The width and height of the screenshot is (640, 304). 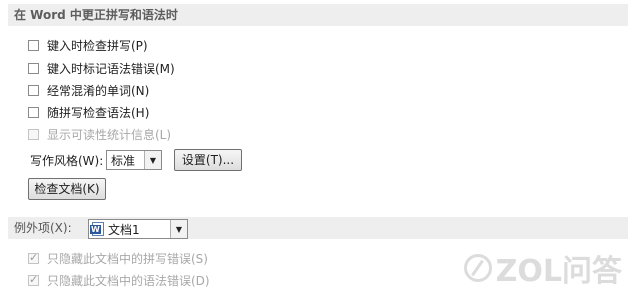 What do you see at coordinates (96, 15) in the screenshot?
I see `grammar-section-title: 在 Word 中更正拼写和语法时` at bounding box center [96, 15].